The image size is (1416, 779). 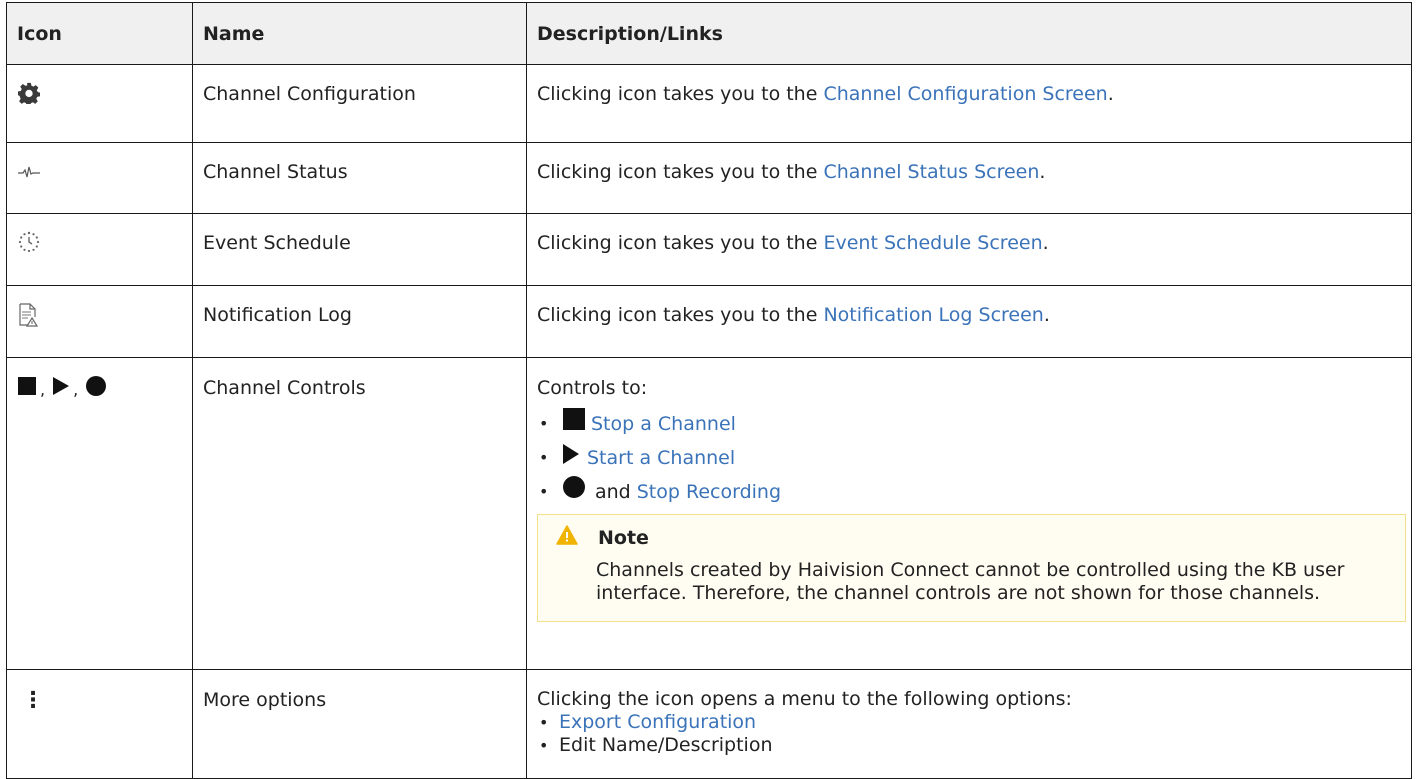 I want to click on gear-icon, so click(x=29, y=96).